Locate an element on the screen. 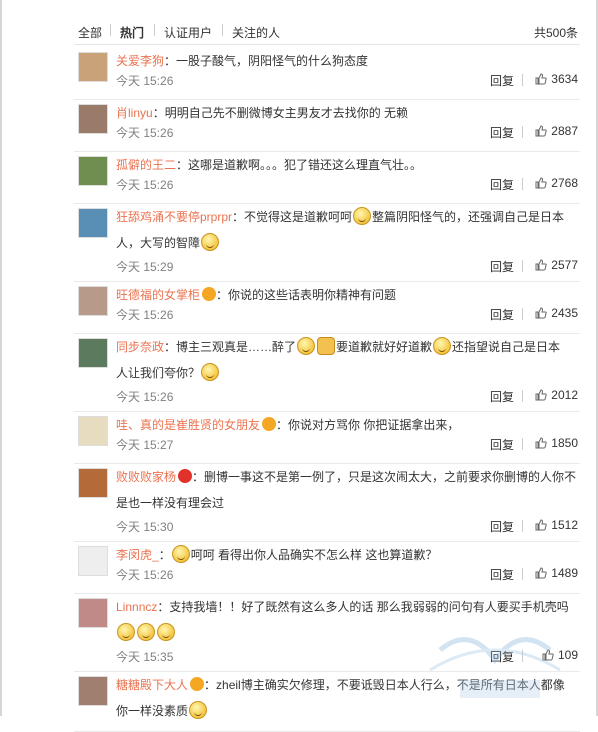  comment-body: 关爱李狗：一股子酸气，阴阳怪气的什么狗态度 is located at coordinates (348, 61).